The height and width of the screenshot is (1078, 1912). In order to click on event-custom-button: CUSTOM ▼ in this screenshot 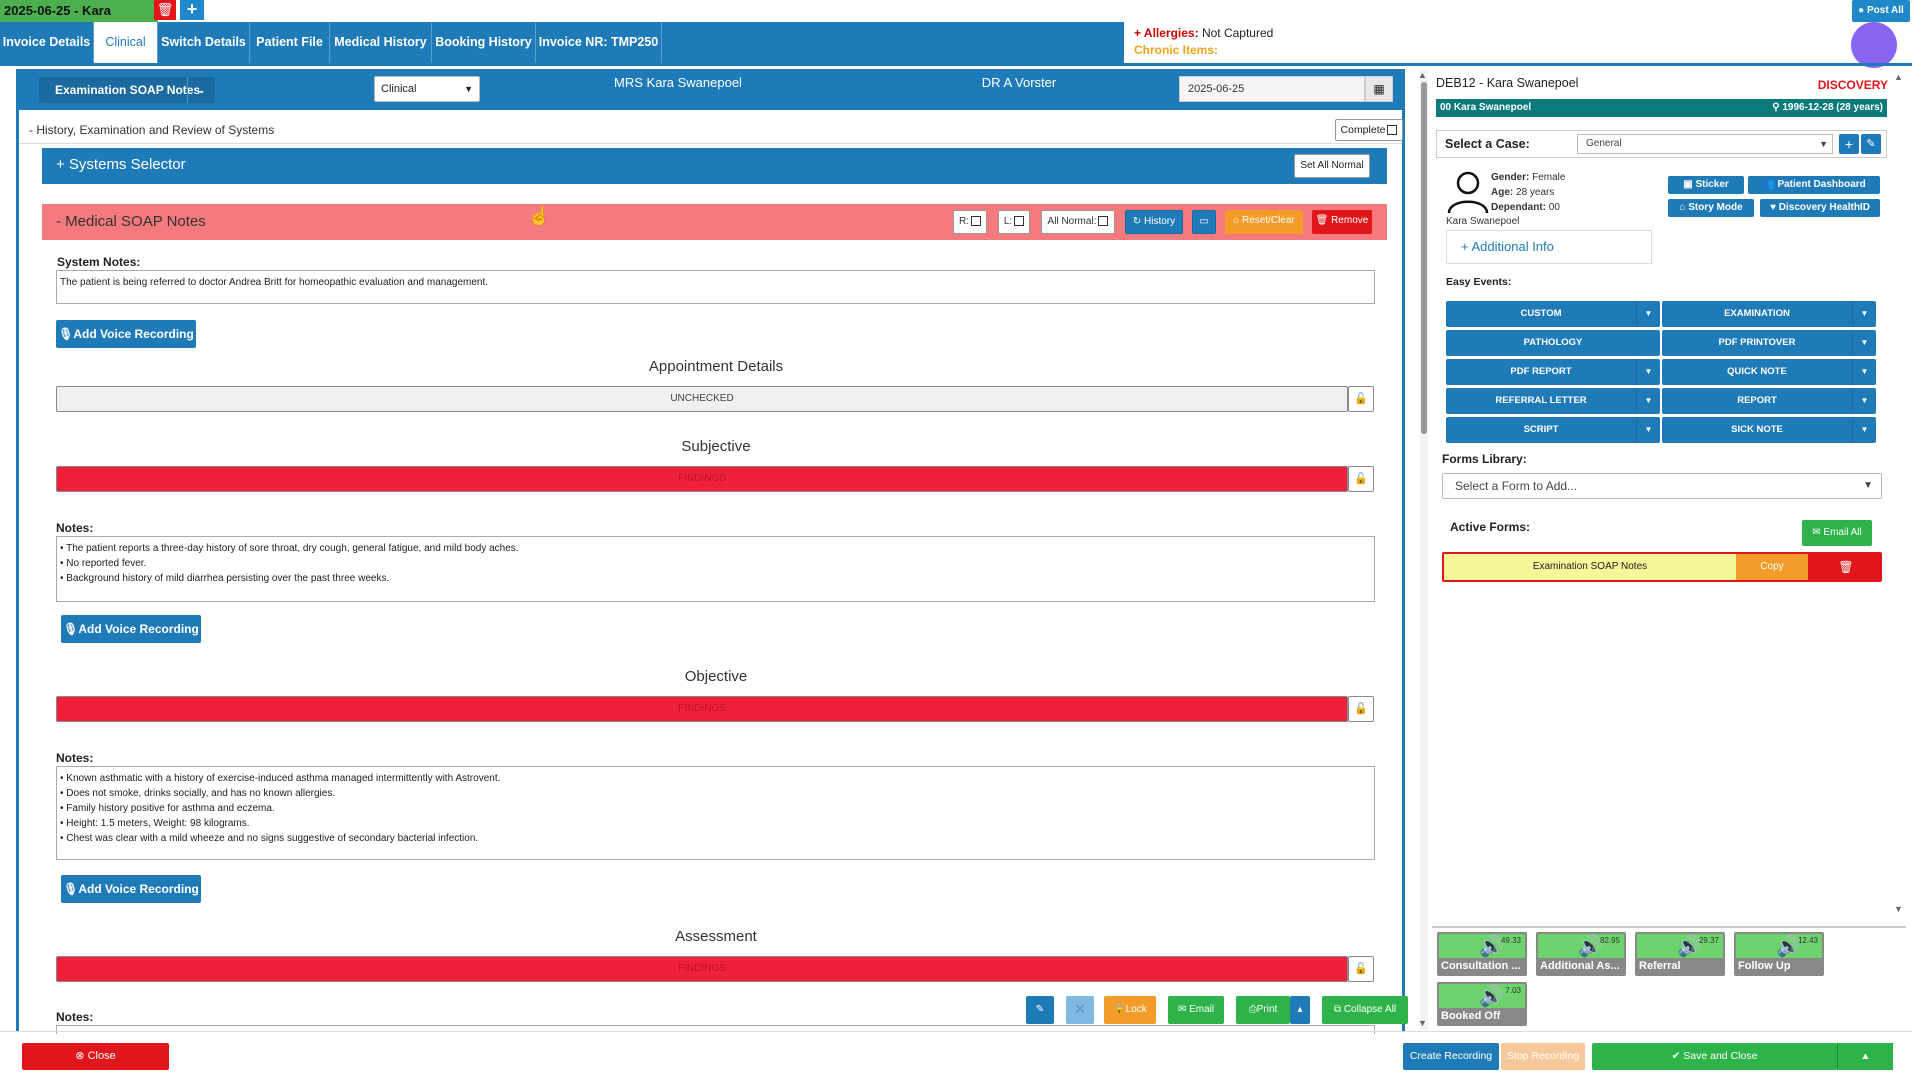, I will do `click(1553, 314)`.